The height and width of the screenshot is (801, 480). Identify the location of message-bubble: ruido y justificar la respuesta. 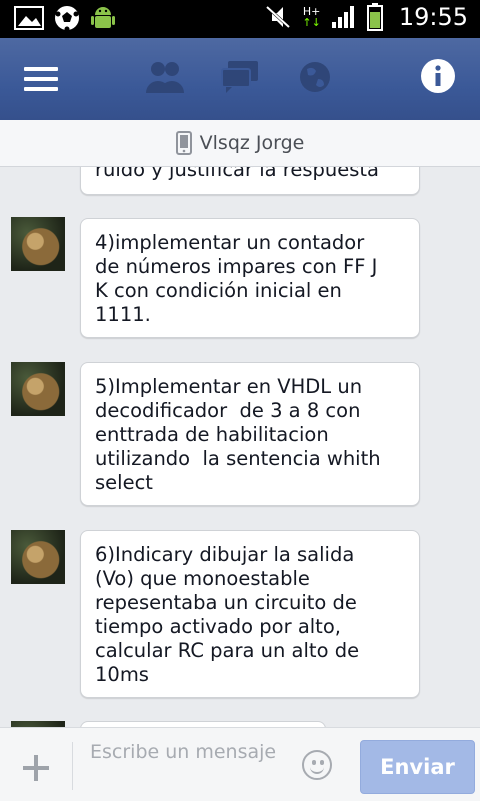
(250, 181).